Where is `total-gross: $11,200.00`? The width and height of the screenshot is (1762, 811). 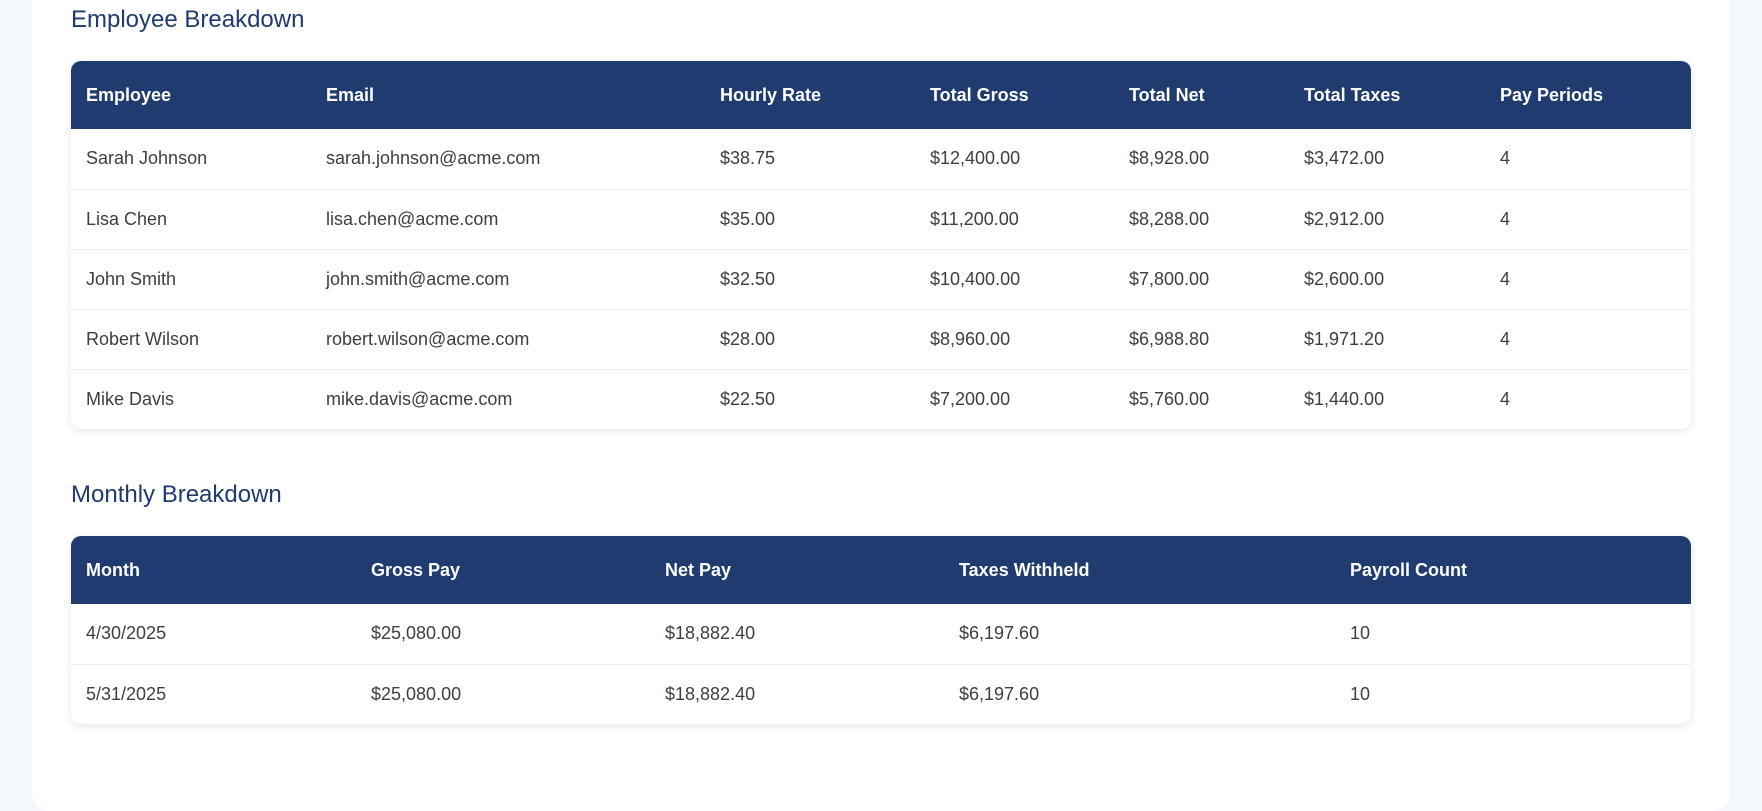 total-gross: $11,200.00 is located at coordinates (974, 218).